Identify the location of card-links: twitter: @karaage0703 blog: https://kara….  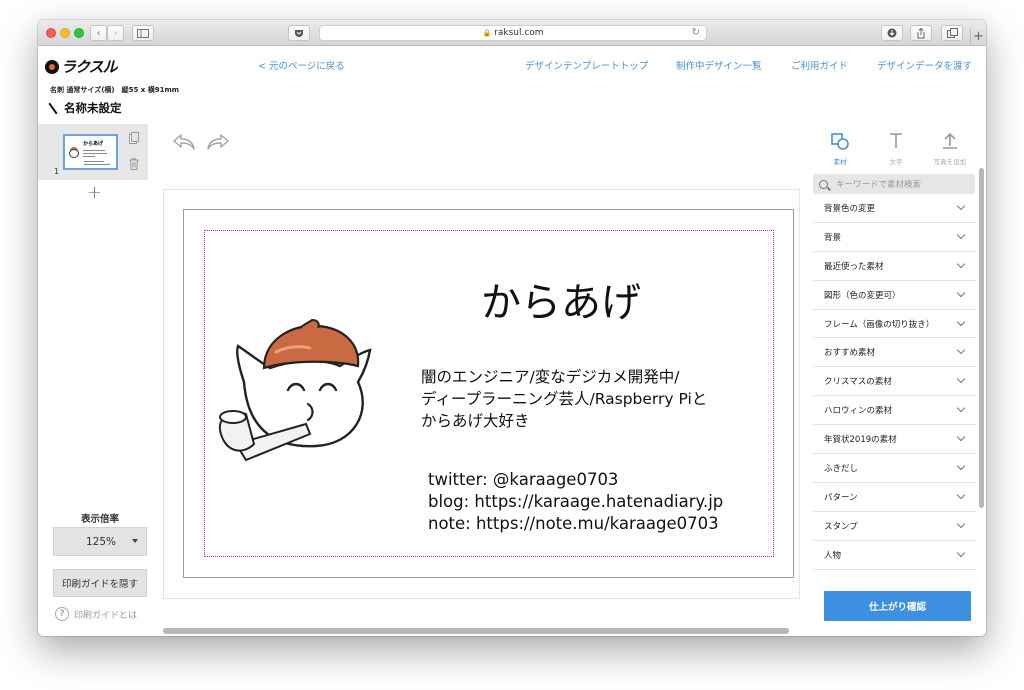
(575, 502).